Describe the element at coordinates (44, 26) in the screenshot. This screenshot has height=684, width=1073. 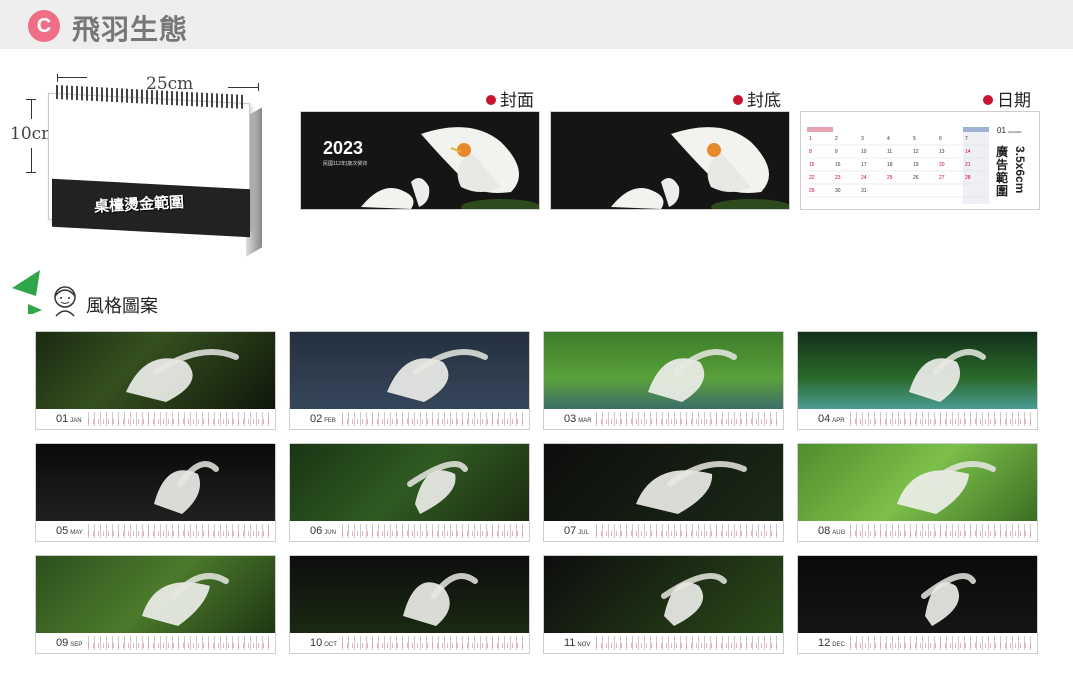
I see `section-badge: C` at that location.